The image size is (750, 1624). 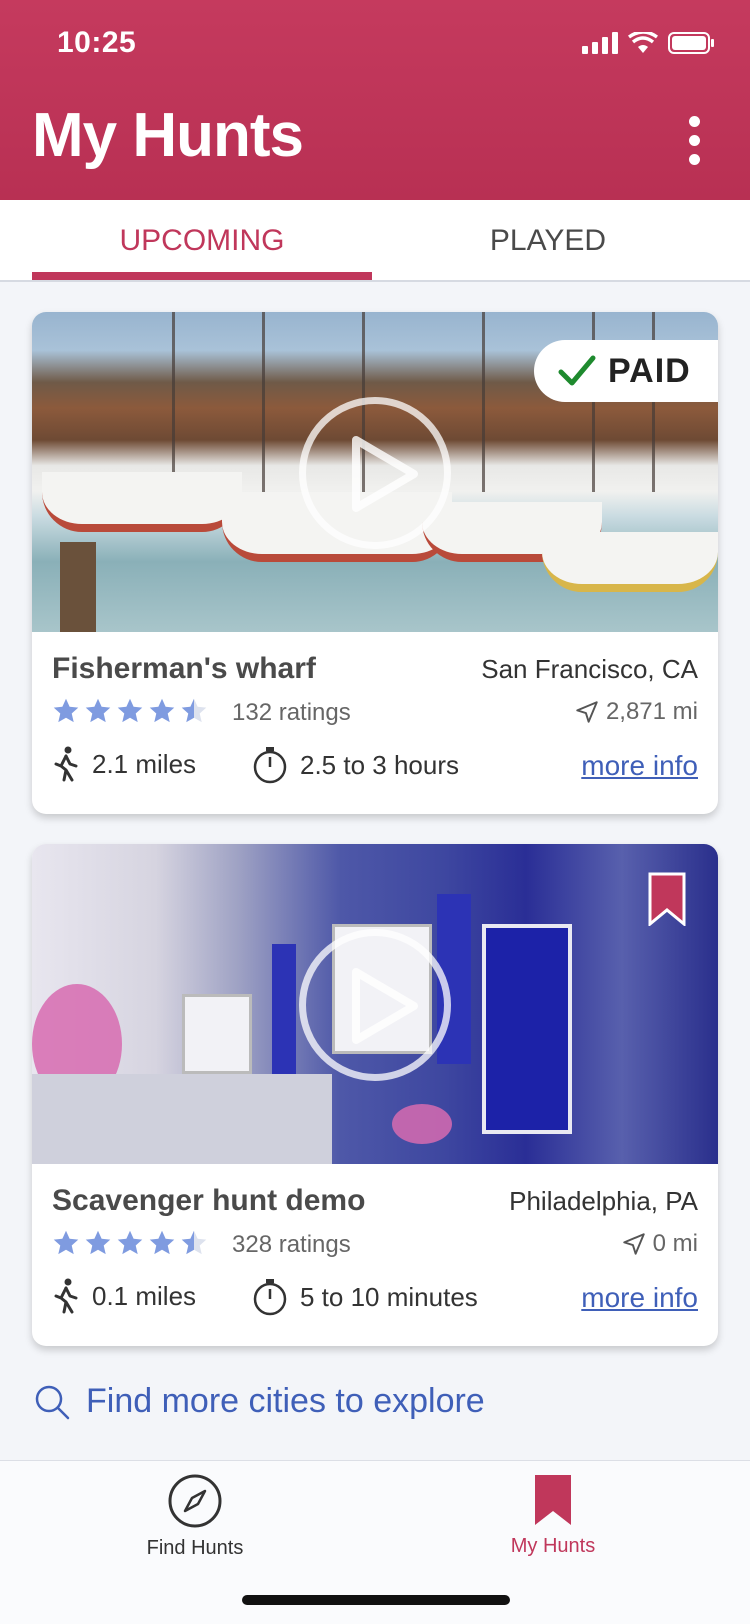 I want to click on app-header: 10:25 My Hunts, so click(x=375, y=100).